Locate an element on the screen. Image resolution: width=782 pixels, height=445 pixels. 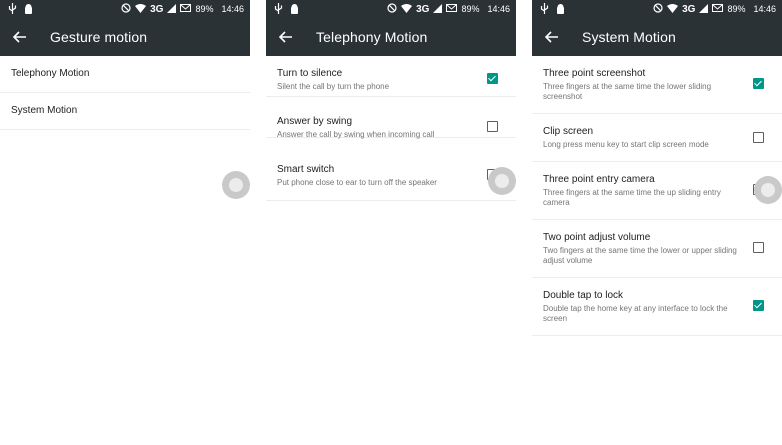
app-bar: Telephony Motion is located at coordinates (391, 37).